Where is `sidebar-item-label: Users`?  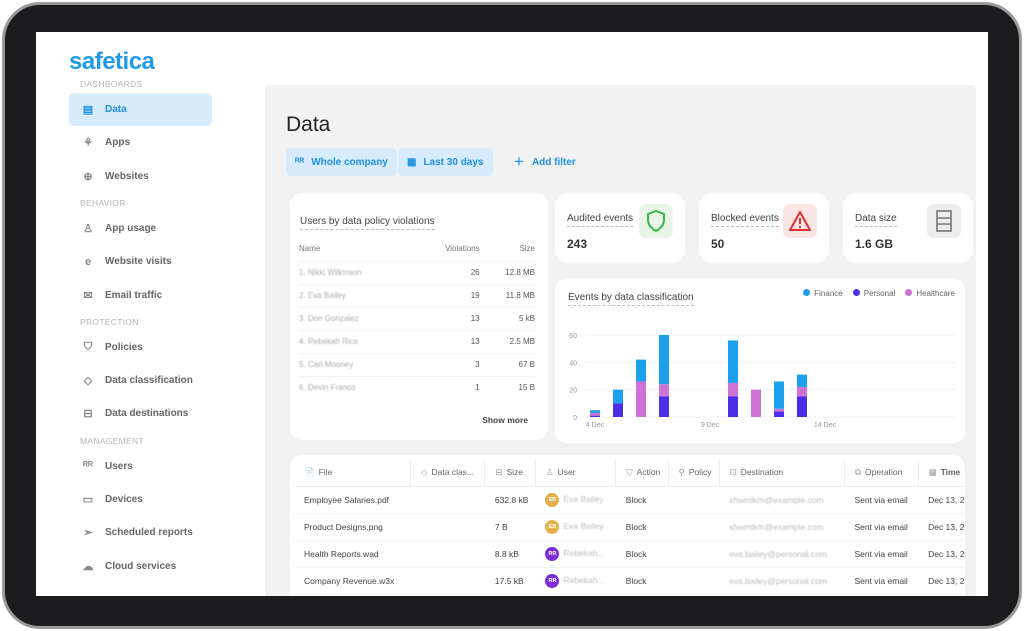 sidebar-item-label: Users is located at coordinates (119, 466).